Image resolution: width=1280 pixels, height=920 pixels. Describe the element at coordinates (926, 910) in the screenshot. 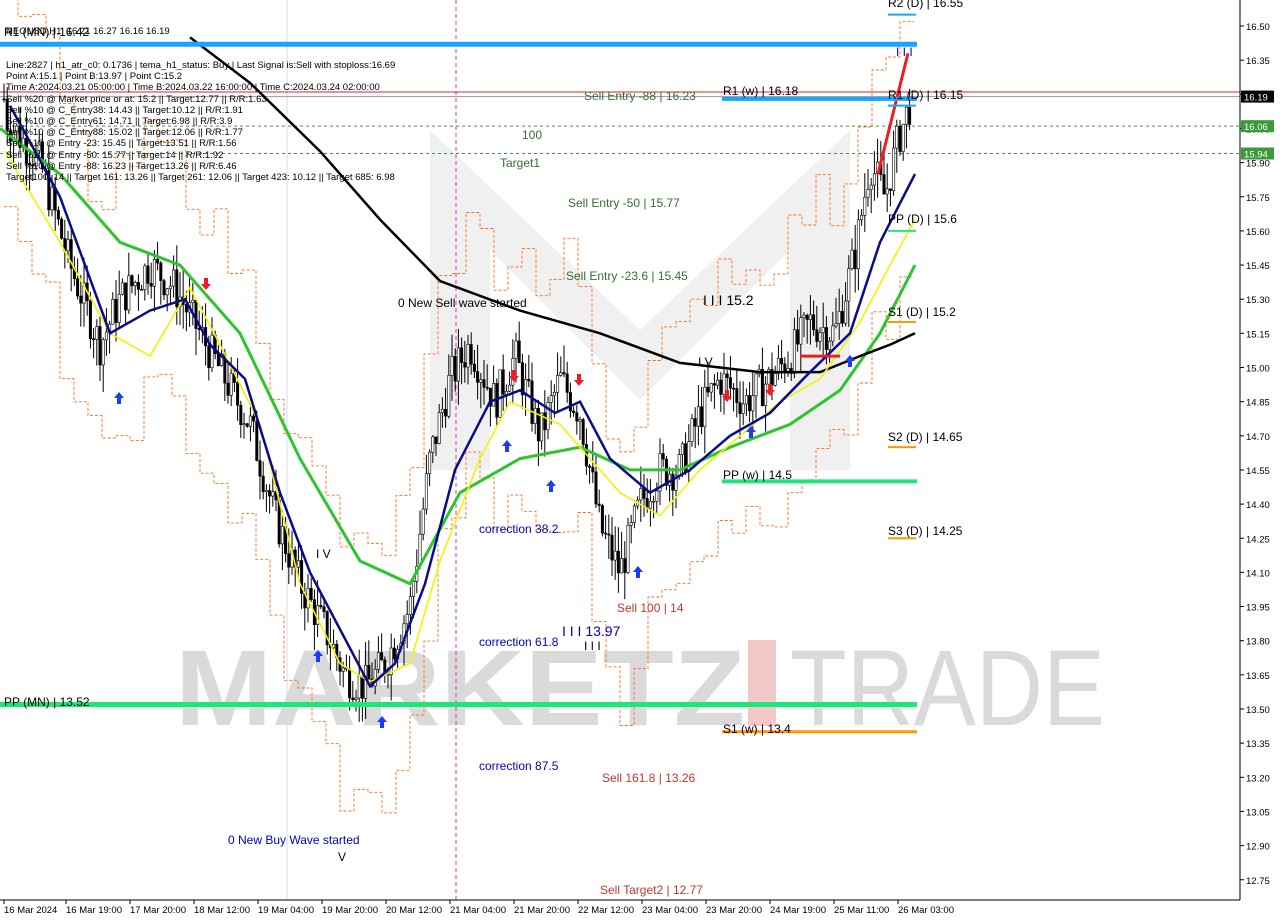

I see `time-tick-label: 26 Mar 03:00` at that location.